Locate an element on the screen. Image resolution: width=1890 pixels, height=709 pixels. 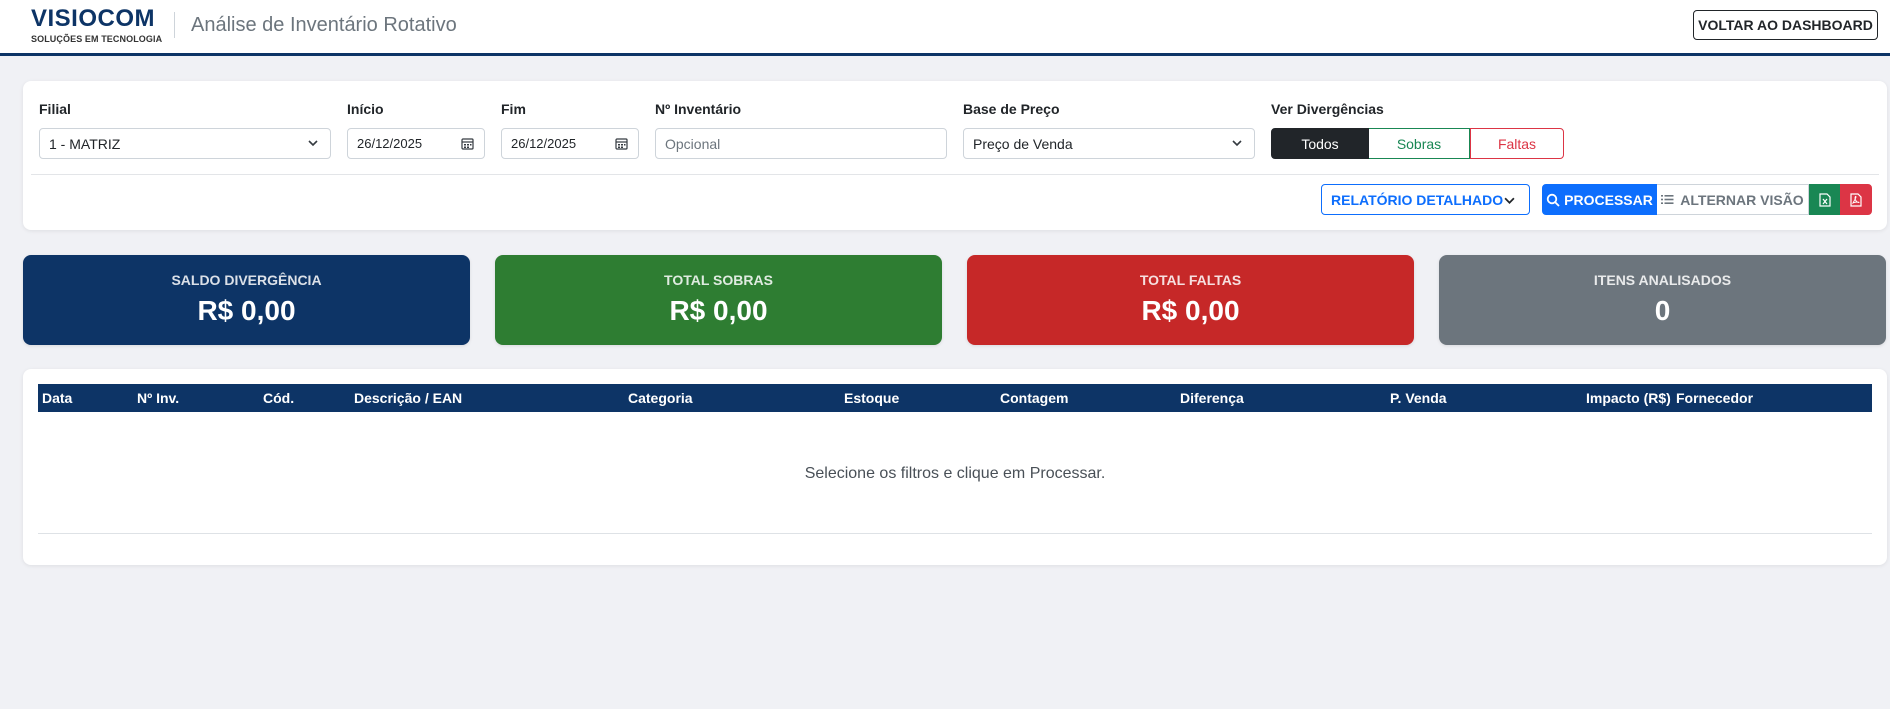
col-data: Data is located at coordinates (57, 398).